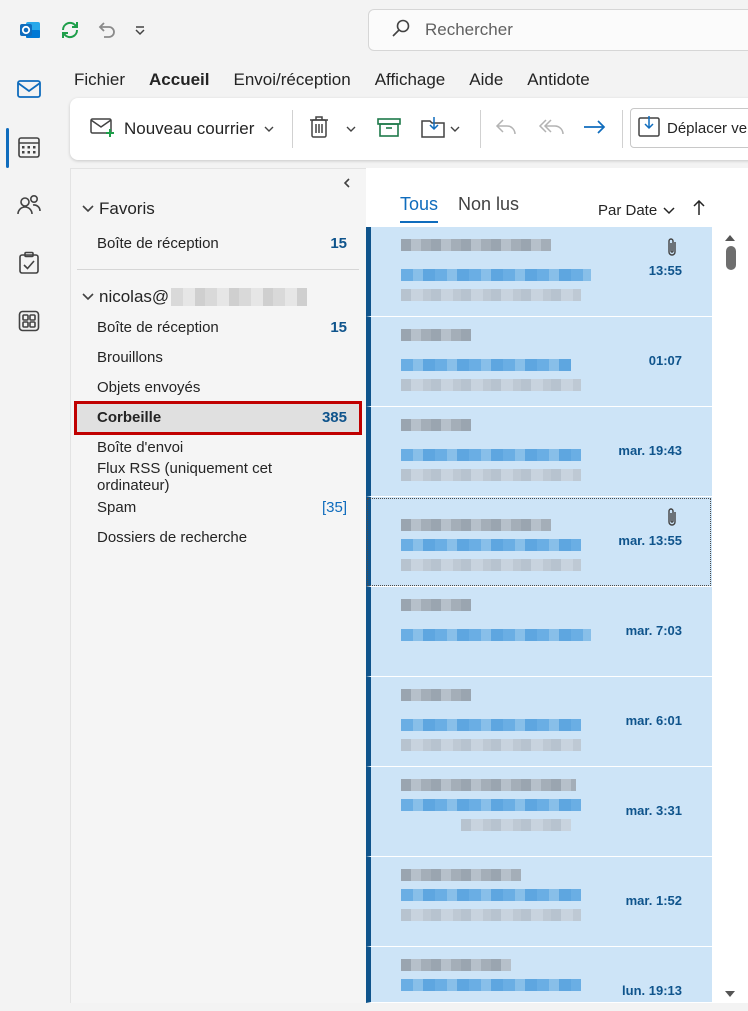 The image size is (748, 1011). What do you see at coordinates (338, 243) in the screenshot?
I see `unread-count: 15` at bounding box center [338, 243].